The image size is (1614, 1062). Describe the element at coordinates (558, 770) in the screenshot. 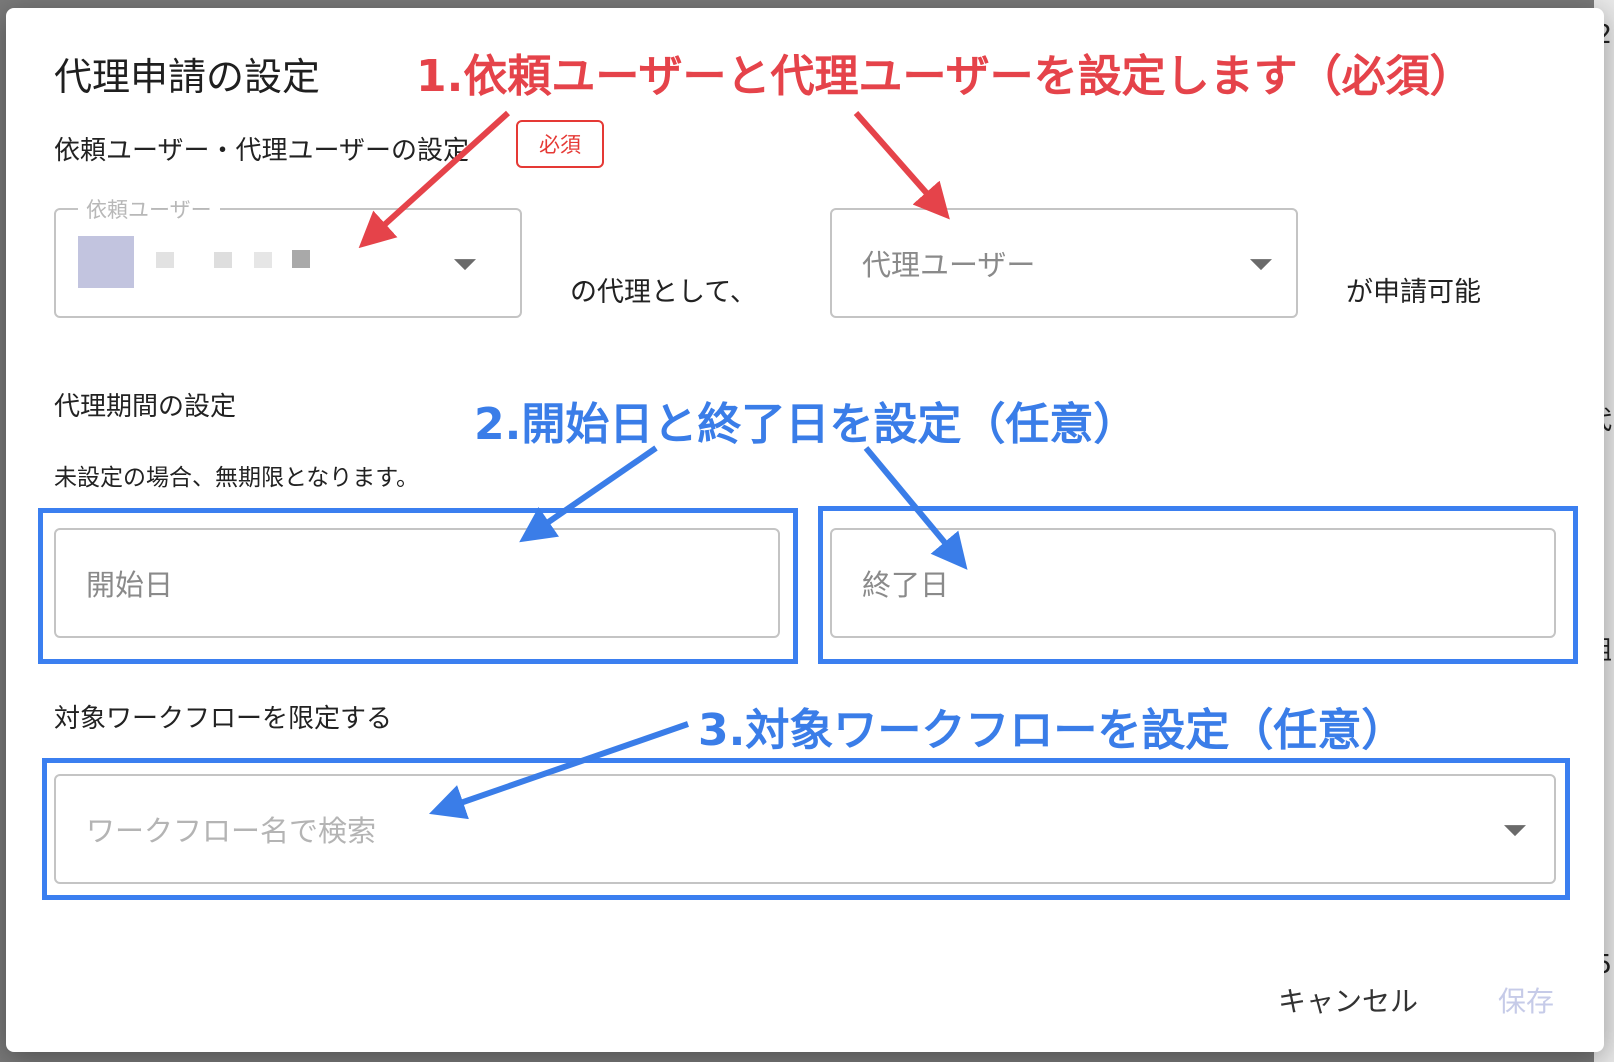

I see `arrow-to-workflow` at that location.